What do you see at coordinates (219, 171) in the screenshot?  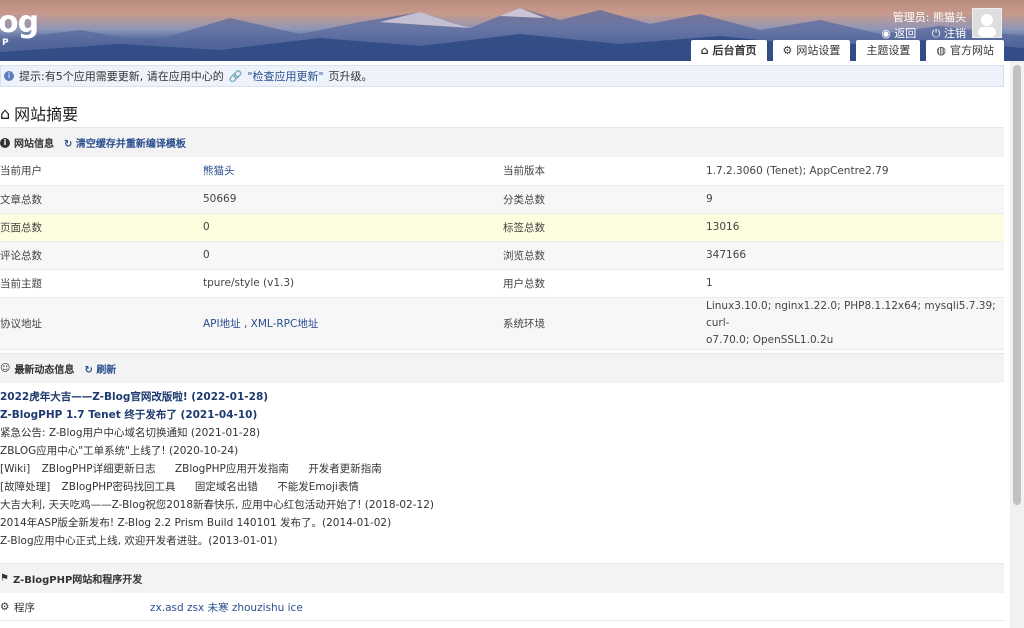 I see `current-user-link: 熊猫头` at bounding box center [219, 171].